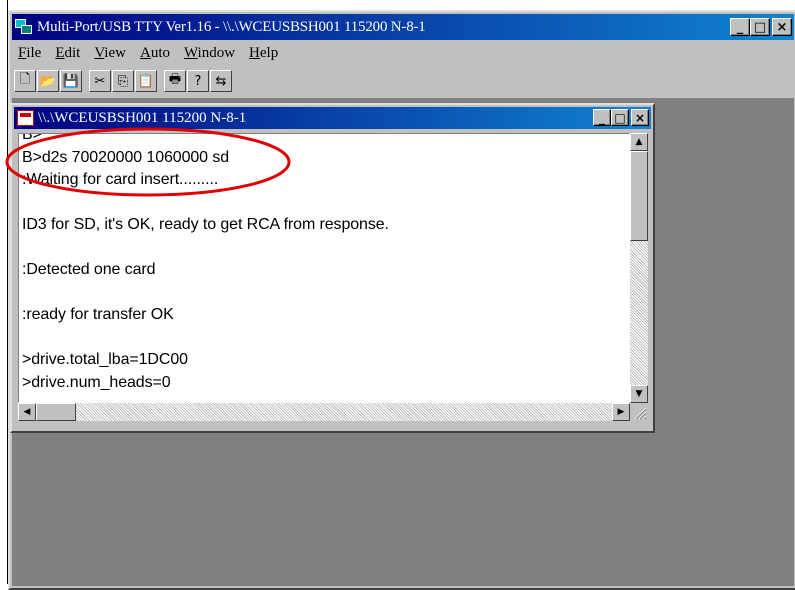  What do you see at coordinates (146, 81) in the screenshot?
I see `paste-icon: 📋` at bounding box center [146, 81].